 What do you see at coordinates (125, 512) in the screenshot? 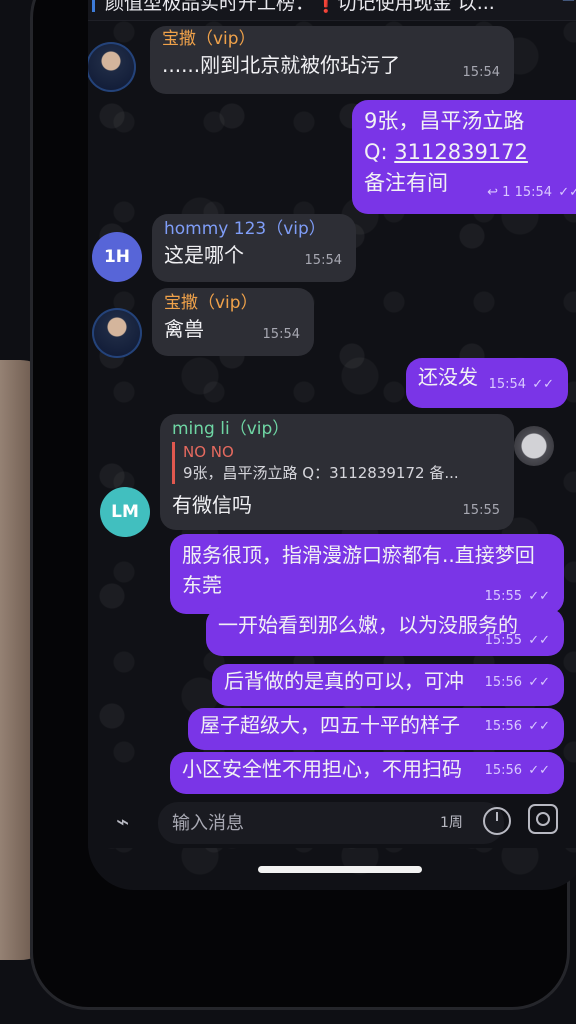
I see `avatar: LM` at bounding box center [125, 512].